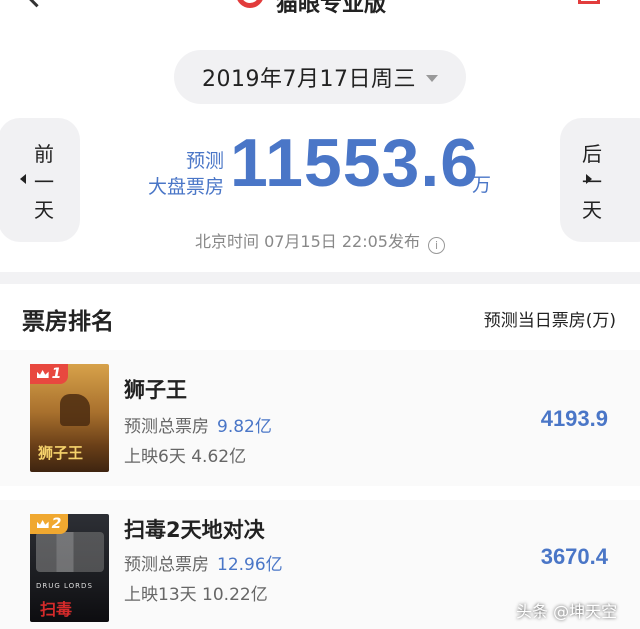  What do you see at coordinates (320, 493) in the screenshot?
I see `row-gap` at bounding box center [320, 493].